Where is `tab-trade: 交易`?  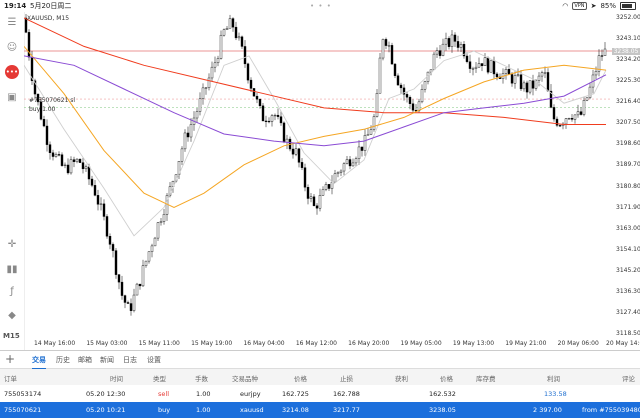
tab-trade: 交易 is located at coordinates (39, 362).